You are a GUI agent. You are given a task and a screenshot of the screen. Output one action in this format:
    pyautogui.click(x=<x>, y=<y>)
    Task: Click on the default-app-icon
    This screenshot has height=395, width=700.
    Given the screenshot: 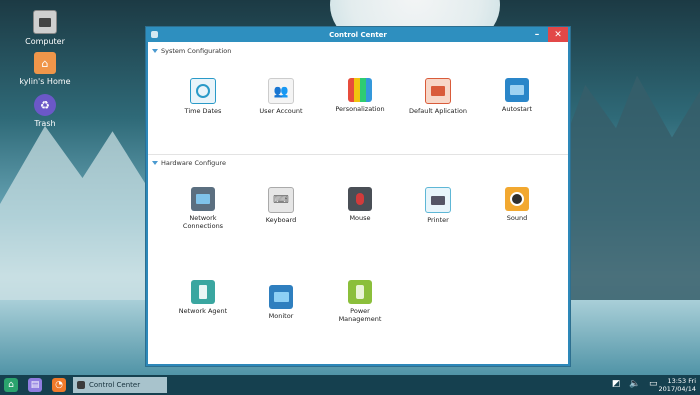 What is the action you would take?
    pyautogui.click(x=438, y=91)
    